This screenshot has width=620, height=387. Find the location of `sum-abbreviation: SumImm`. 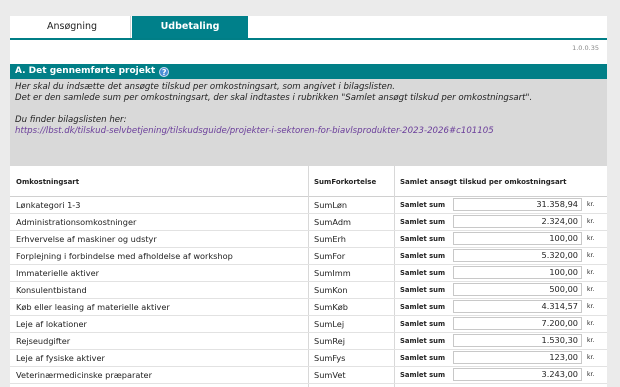

sum-abbreviation: SumImm is located at coordinates (332, 273).